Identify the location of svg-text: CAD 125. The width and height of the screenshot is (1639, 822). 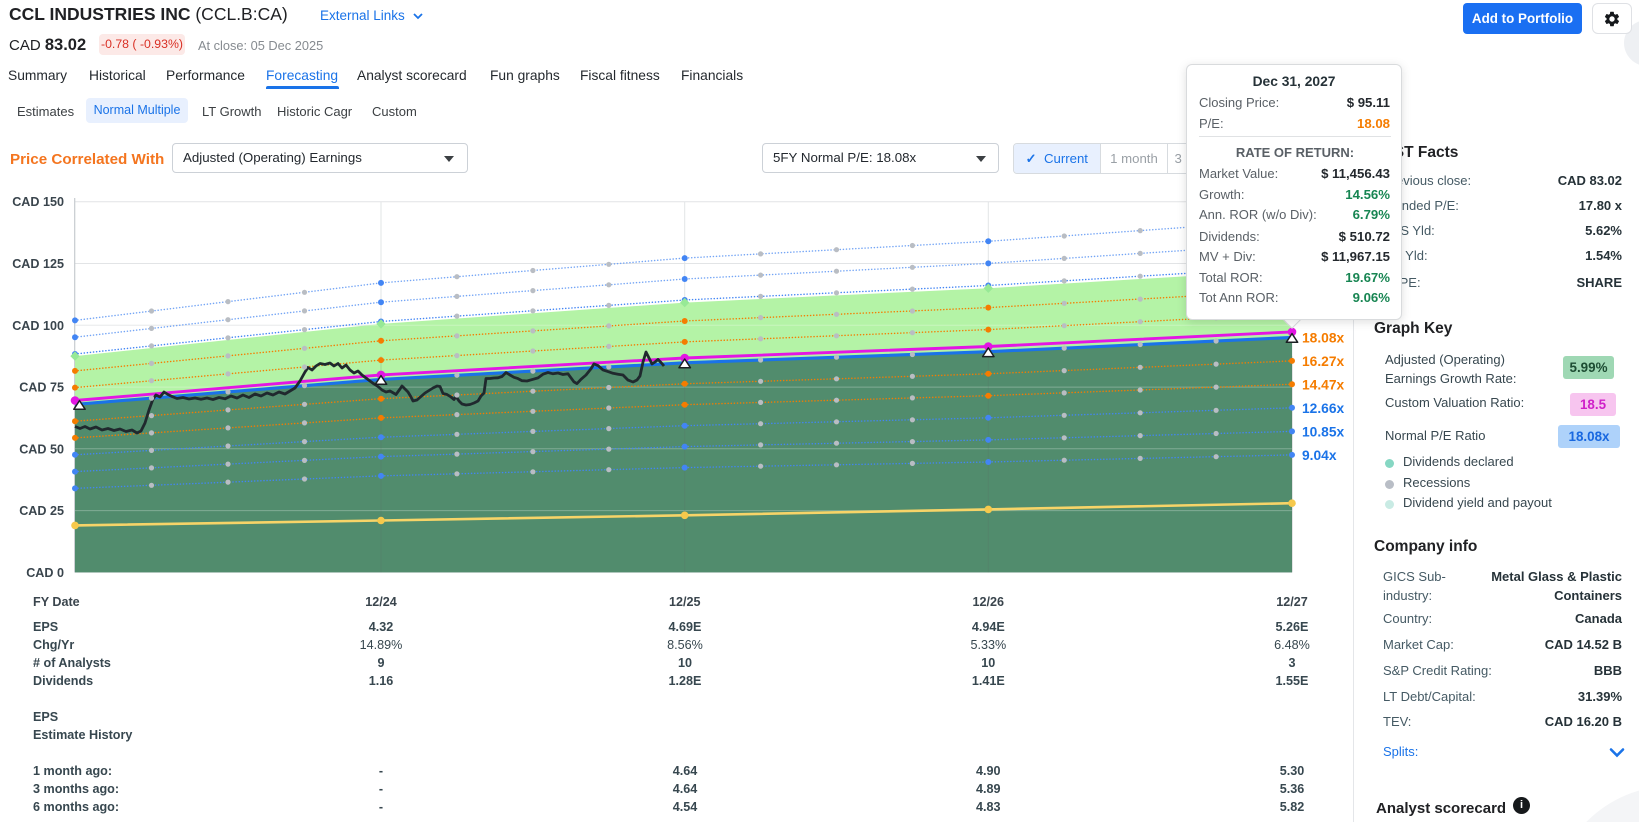
(38, 264).